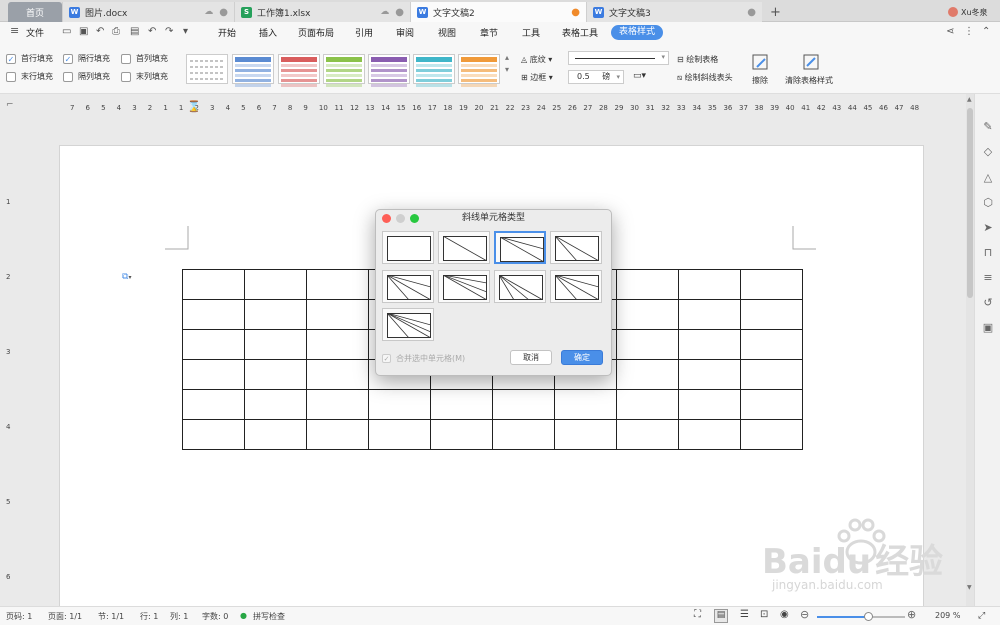 The height and width of the screenshot is (625, 1000). What do you see at coordinates (423, 358) in the screenshot?
I see `merge-selected-cells-checkbox: ✓ 合并选中单元格(M)` at bounding box center [423, 358].